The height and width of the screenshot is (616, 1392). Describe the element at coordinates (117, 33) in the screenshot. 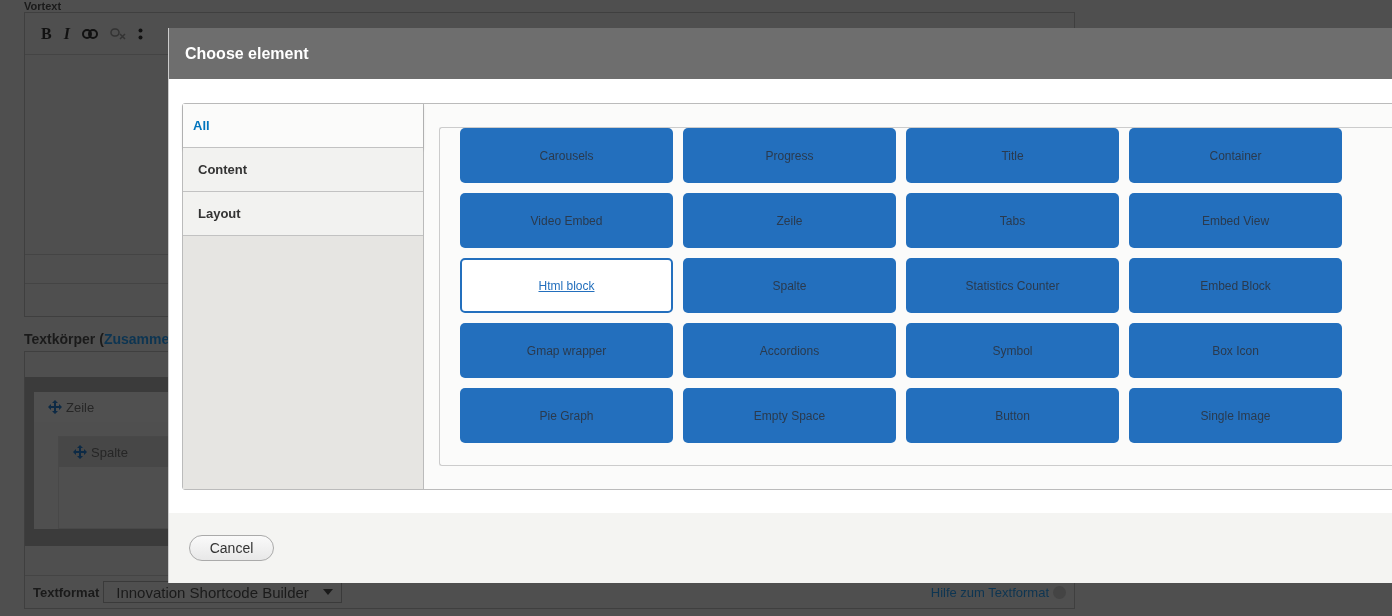

I see `unlink-icon` at that location.